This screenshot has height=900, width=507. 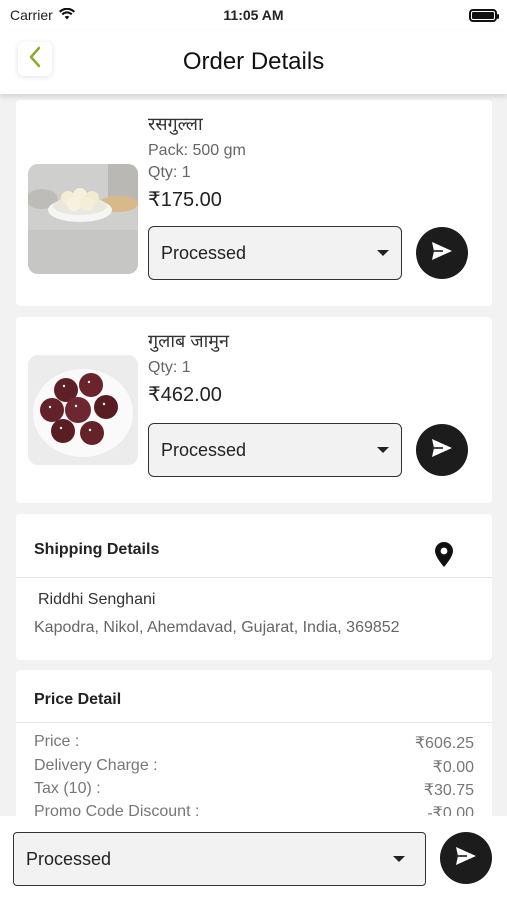 What do you see at coordinates (117, 809) in the screenshot?
I see `price-row-label: Promo Code Discount :` at bounding box center [117, 809].